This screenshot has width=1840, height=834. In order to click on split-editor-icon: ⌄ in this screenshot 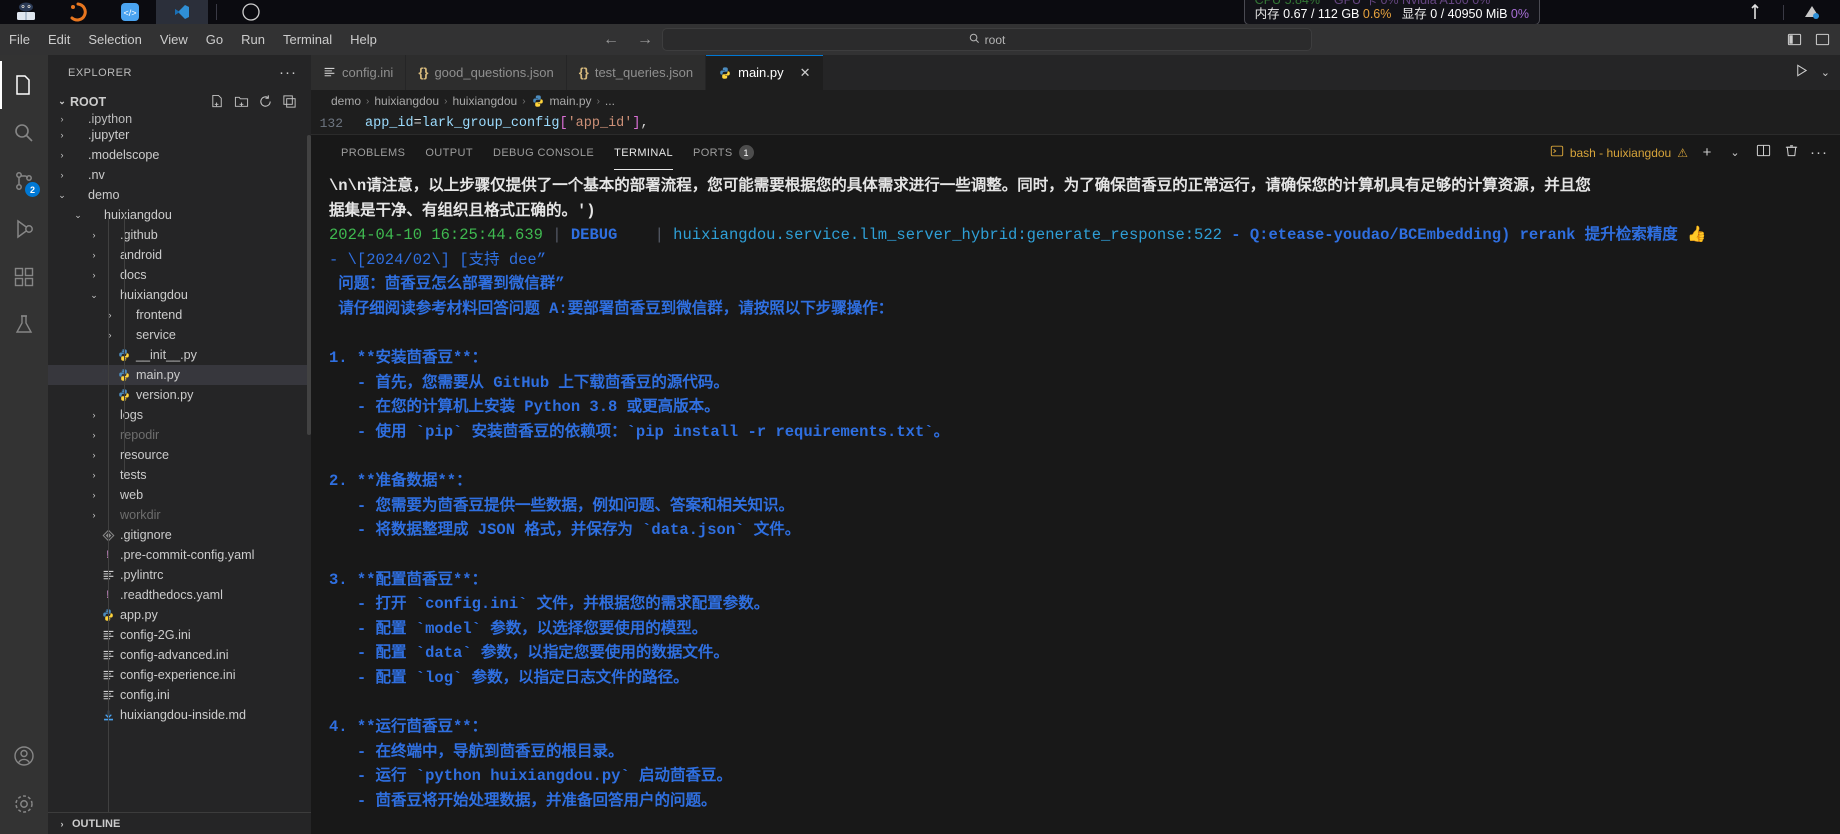, I will do `click(1825, 72)`.